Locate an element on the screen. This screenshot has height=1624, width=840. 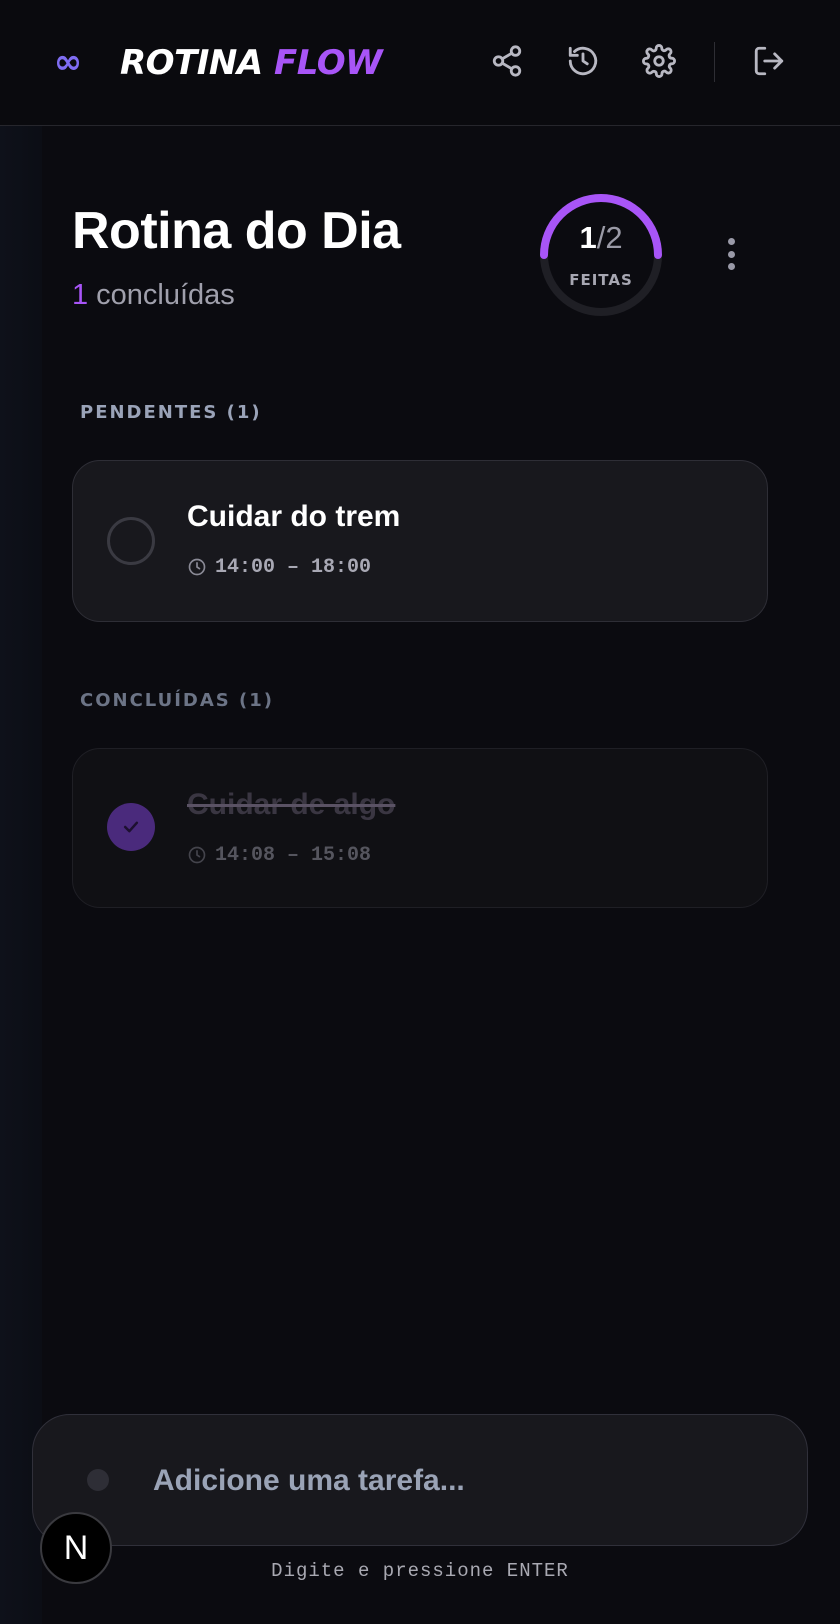
input-hint: Digite e pressione ENTER is located at coordinates (420, 1571).